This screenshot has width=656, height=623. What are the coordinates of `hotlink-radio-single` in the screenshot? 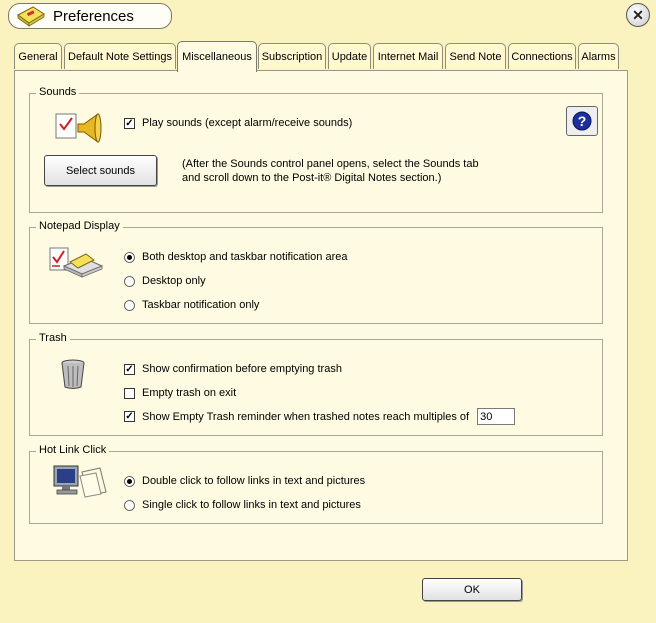 It's located at (129, 505).